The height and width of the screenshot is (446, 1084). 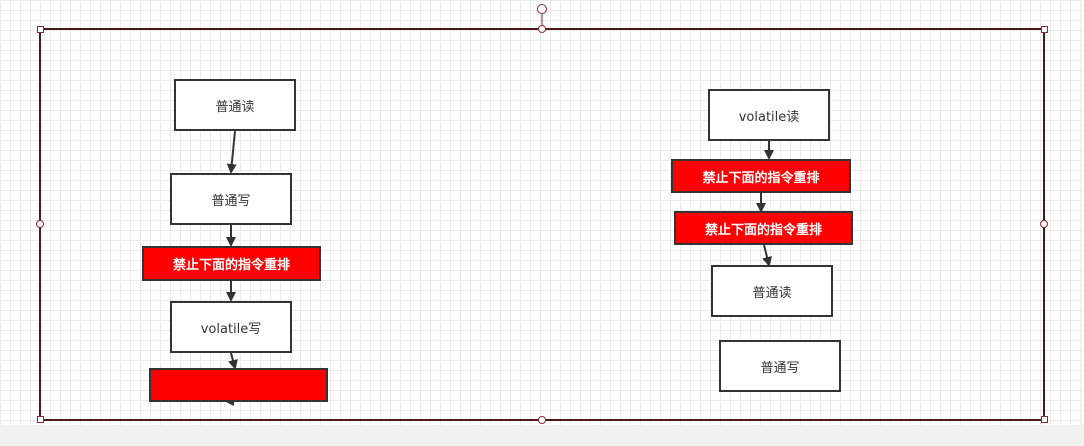 I want to click on node-barrier-right-1: 禁止下面的指令重排, so click(x=761, y=176).